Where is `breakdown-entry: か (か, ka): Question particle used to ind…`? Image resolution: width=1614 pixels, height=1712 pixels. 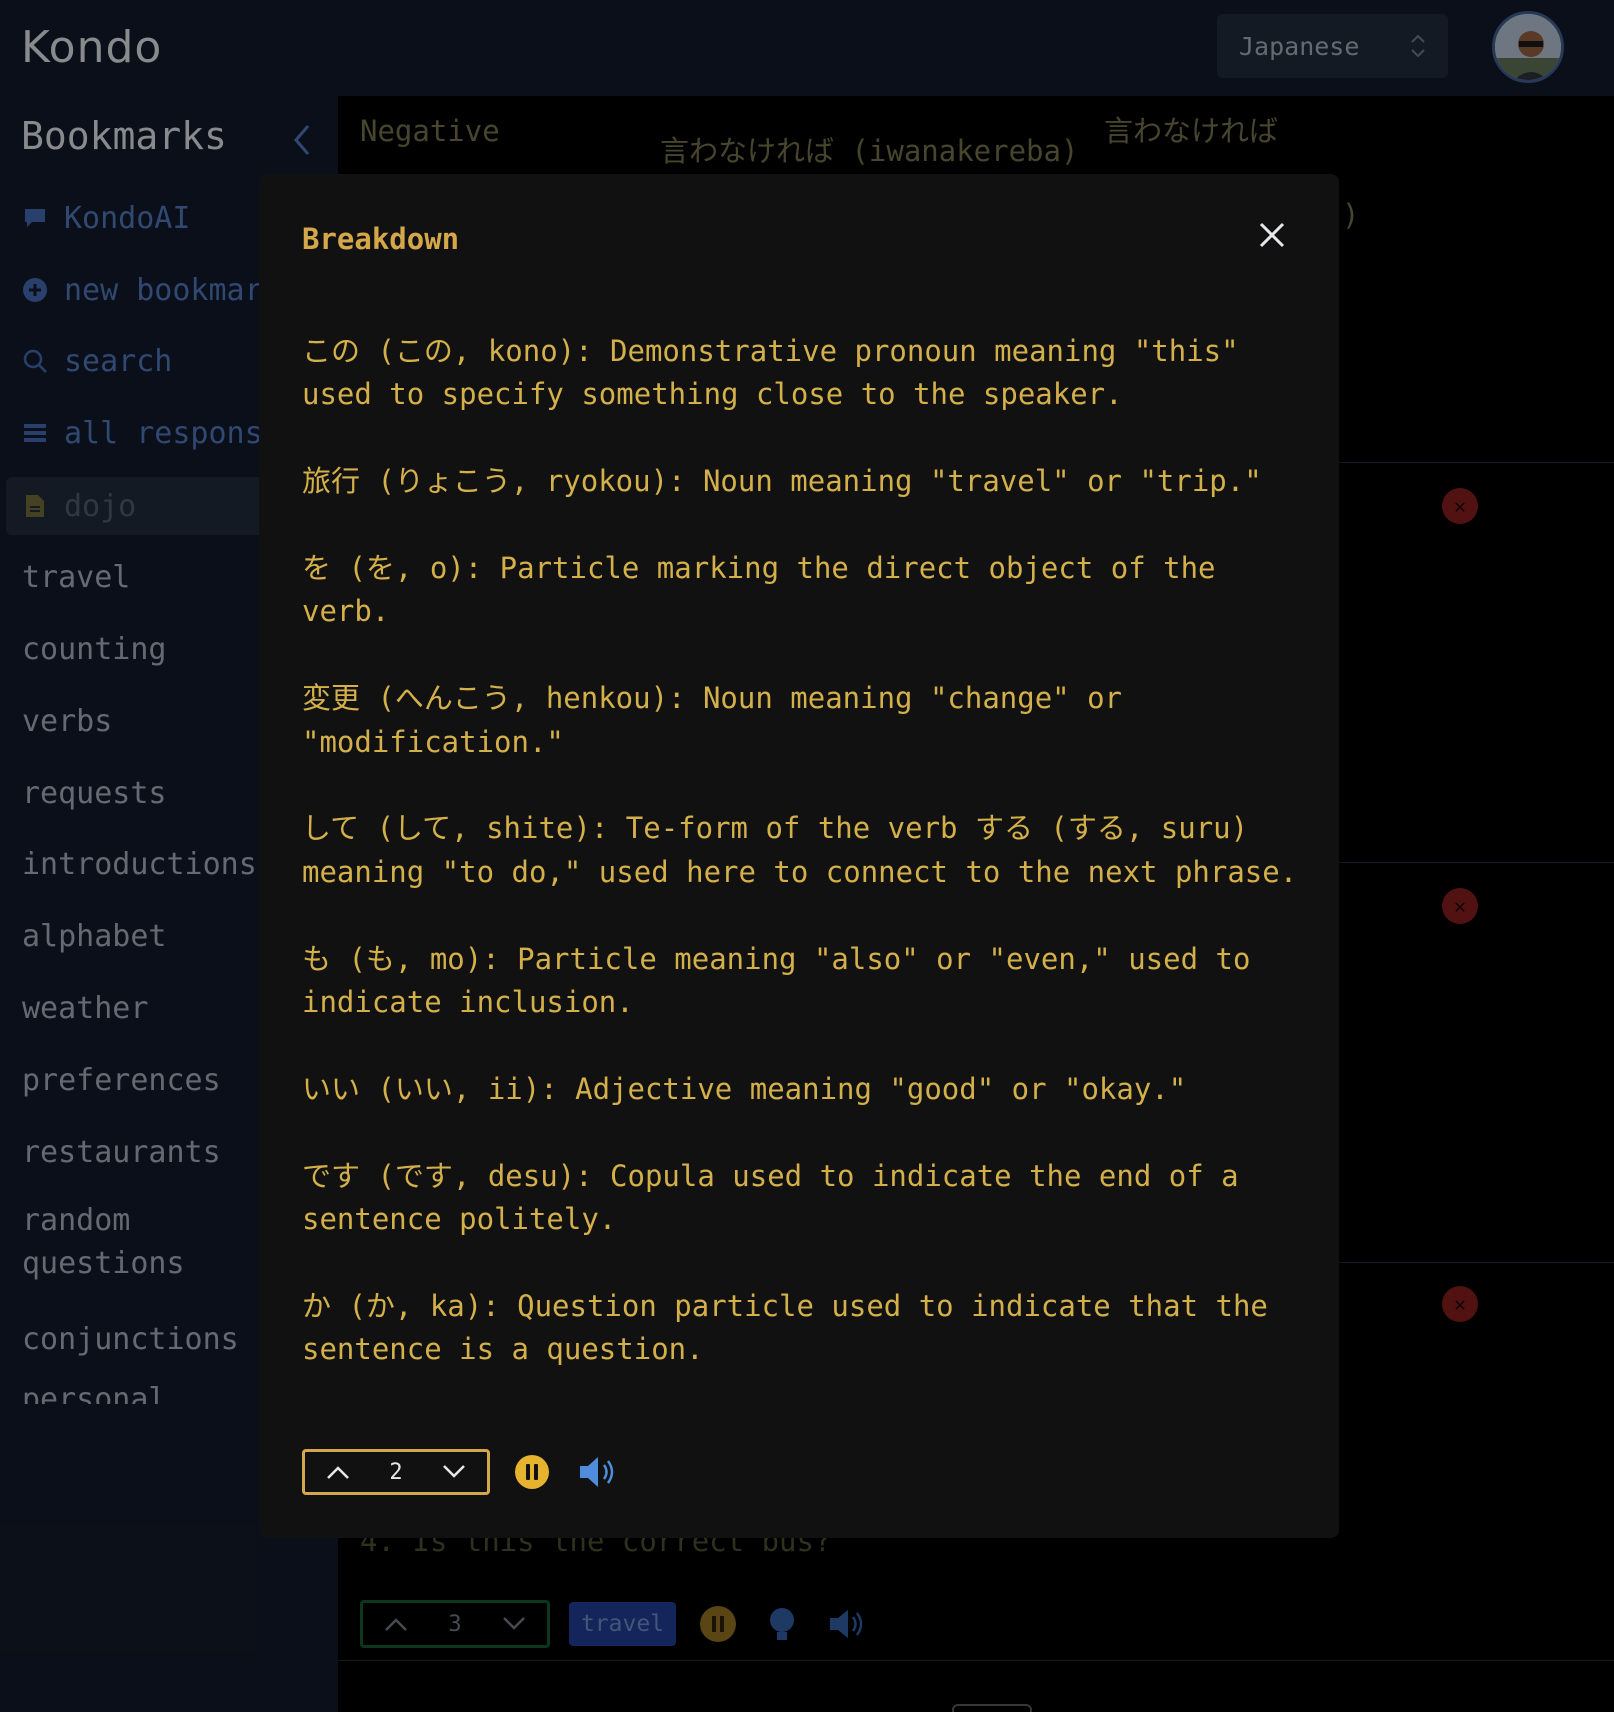 breakdown-entry: か (か, ka): Question particle used to ind… is located at coordinates (785, 1327).